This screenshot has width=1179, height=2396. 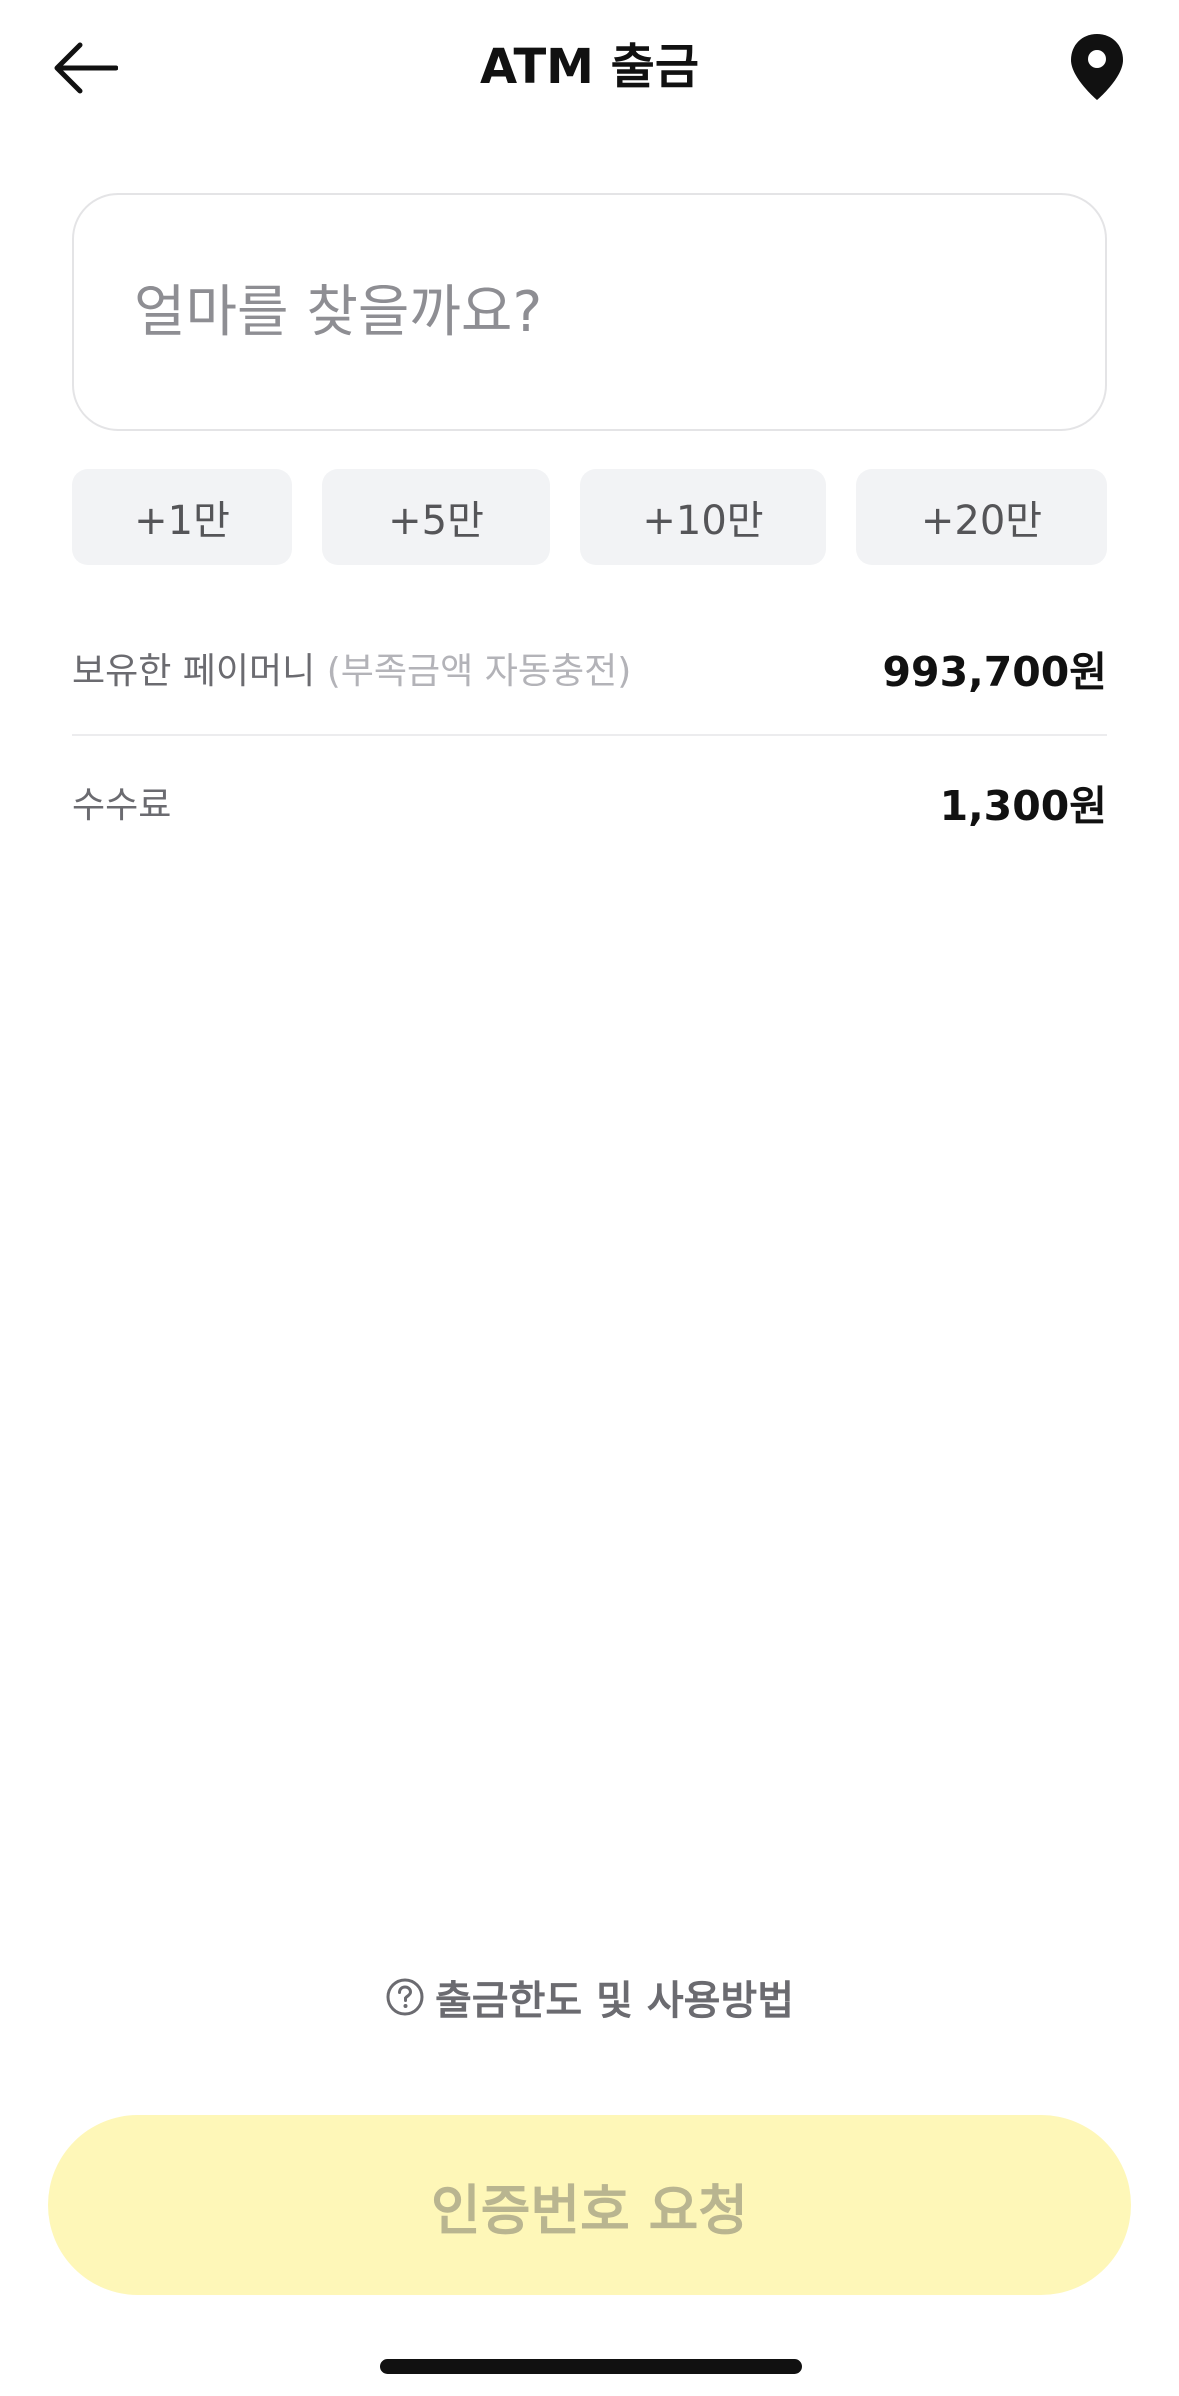 What do you see at coordinates (194, 671) in the screenshot?
I see `balance-label: 보유한 페이머니` at bounding box center [194, 671].